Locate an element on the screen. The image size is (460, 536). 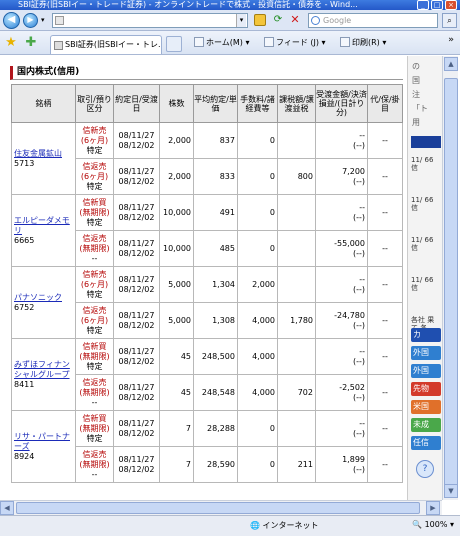
qty-cell: 45 is located at coordinates (176, 392).